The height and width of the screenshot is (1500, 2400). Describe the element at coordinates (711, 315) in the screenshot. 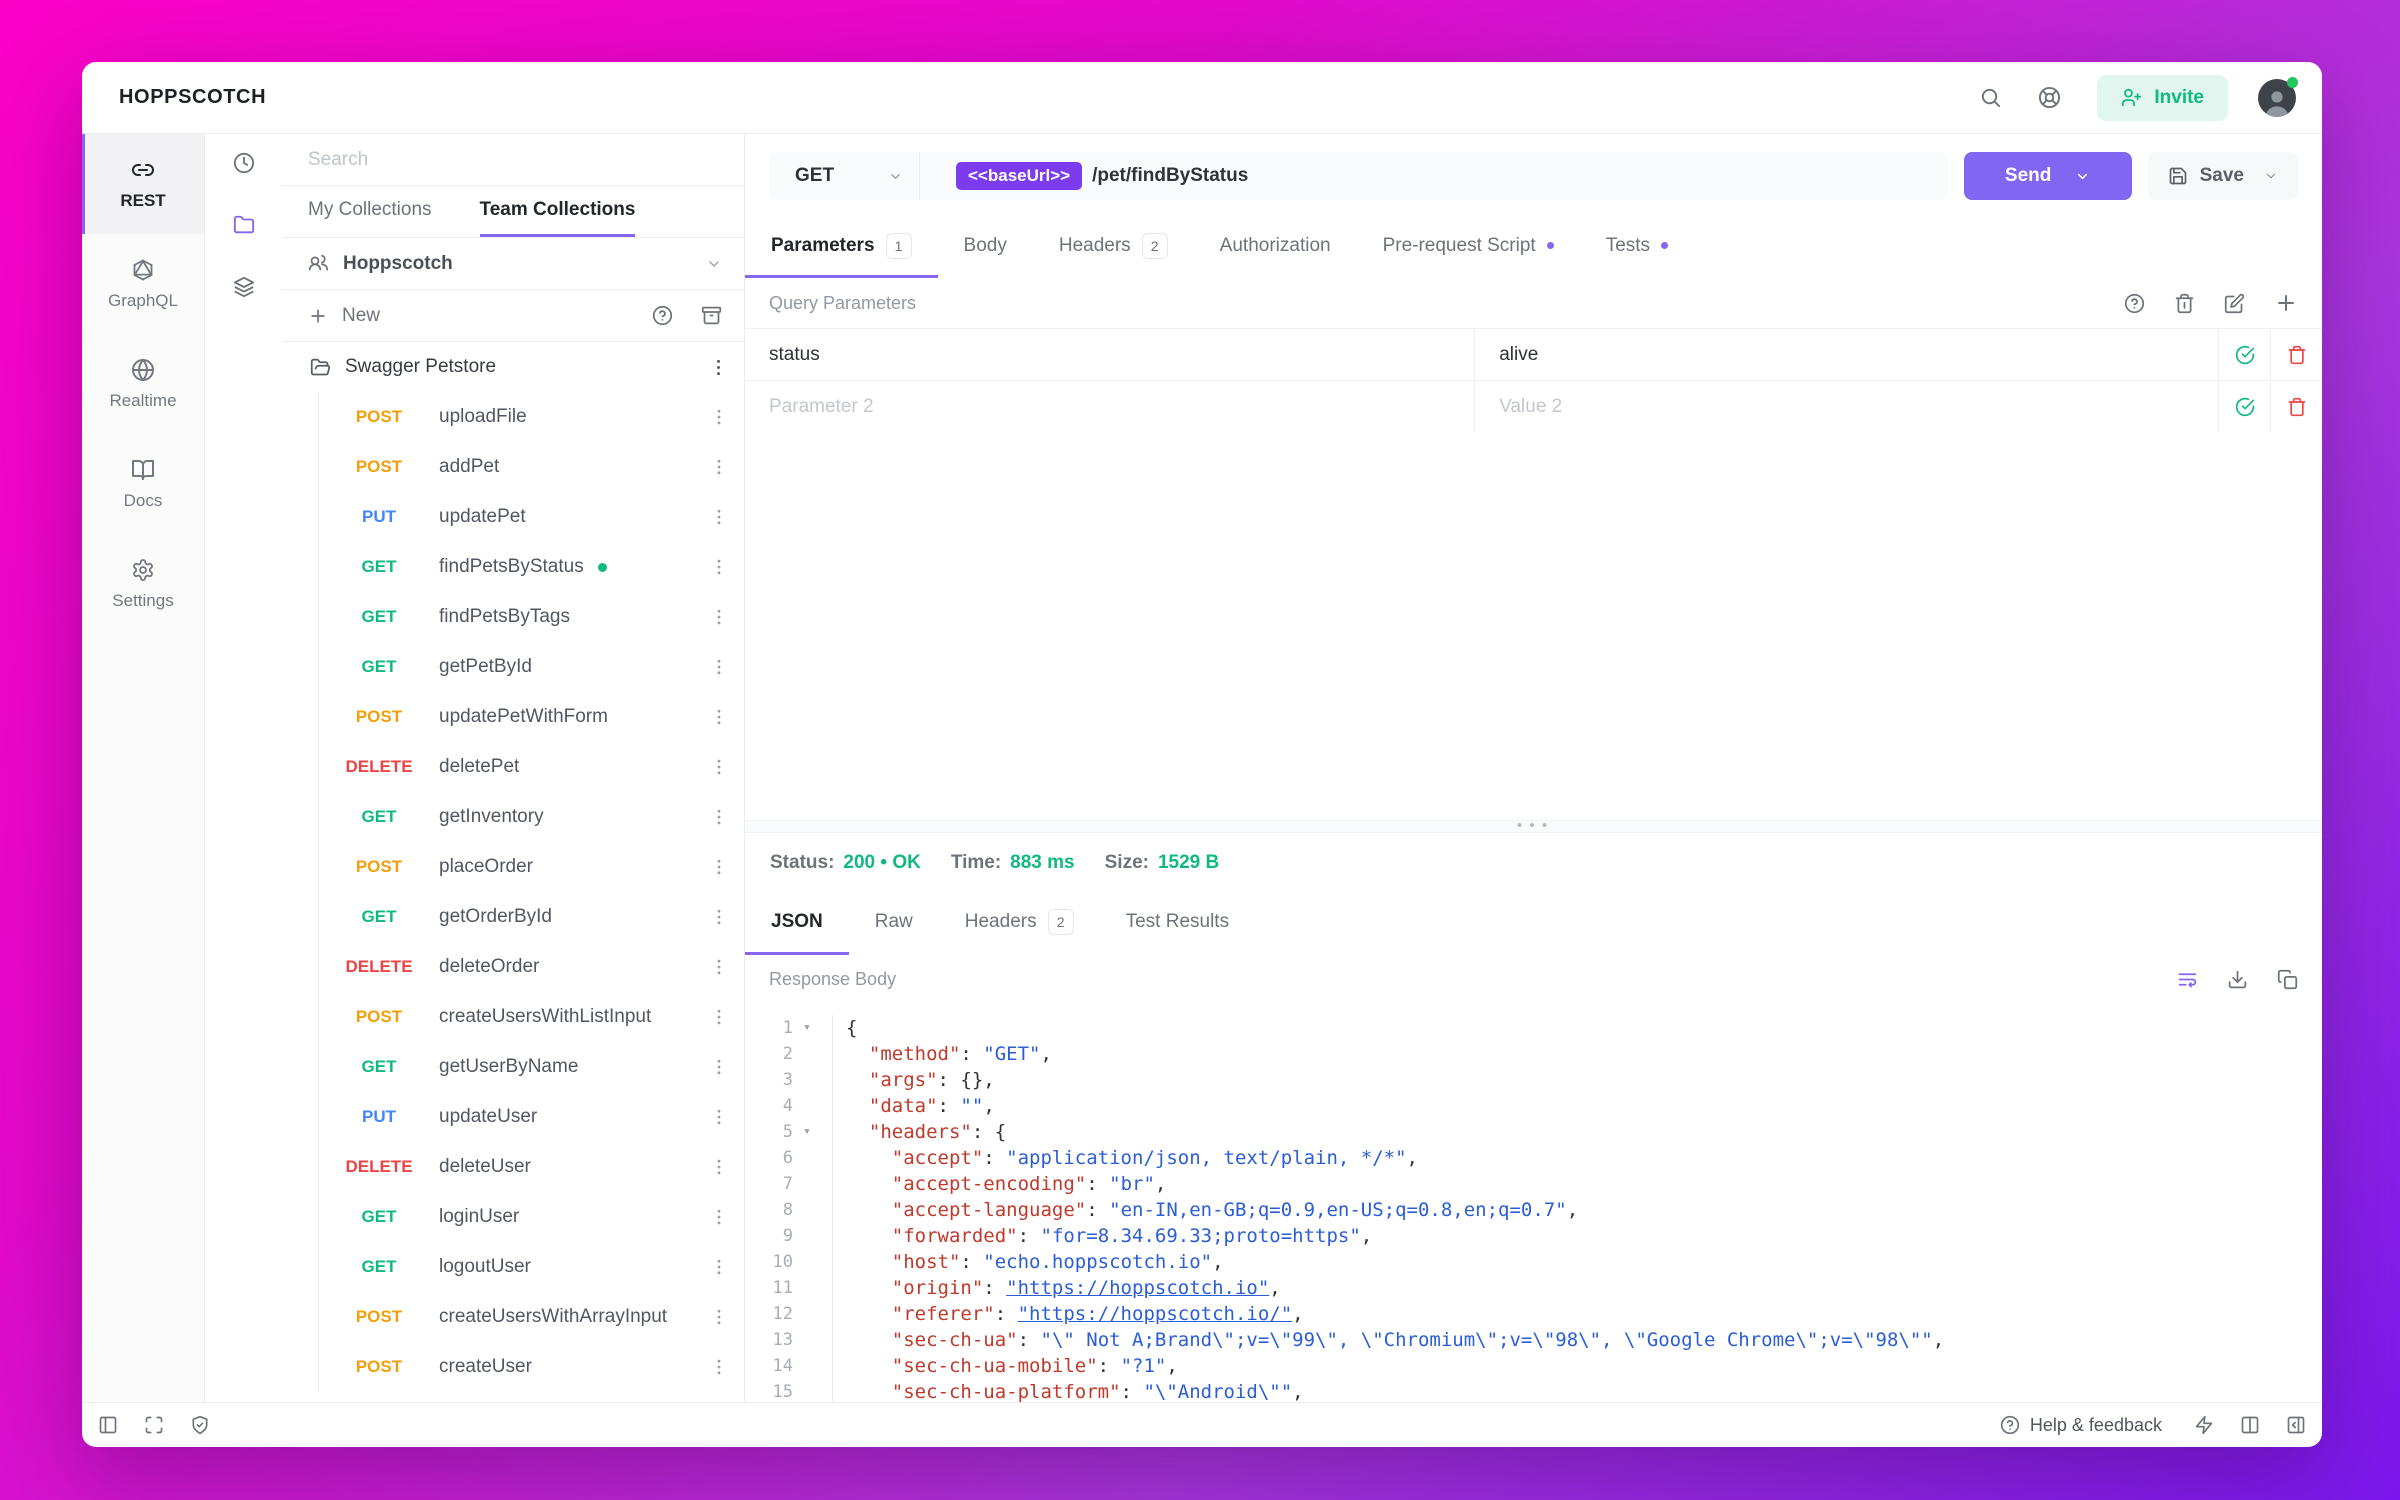

I see `archive-icon` at that location.